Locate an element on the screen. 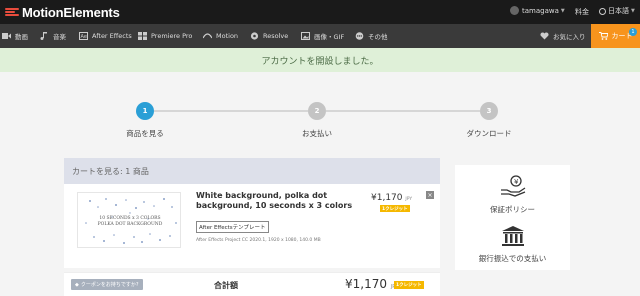 The height and width of the screenshot is (296, 640). total-credit-badge: 1クレジット is located at coordinates (409, 285).